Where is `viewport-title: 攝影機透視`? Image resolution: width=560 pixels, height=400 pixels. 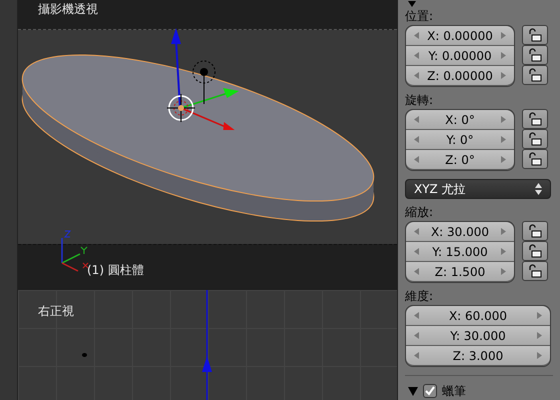
viewport-title: 攝影機透視 is located at coordinates (68, 9).